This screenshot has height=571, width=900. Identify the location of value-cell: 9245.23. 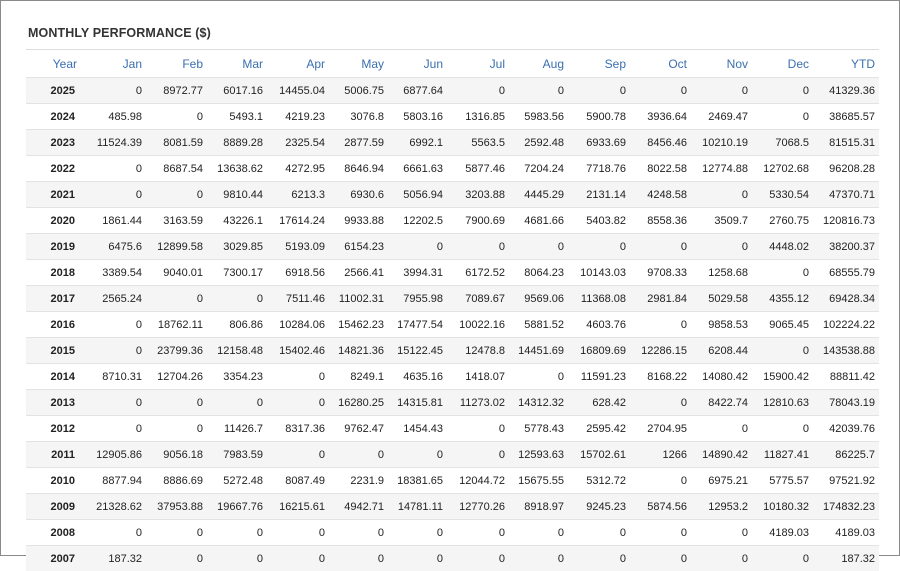
(599, 507).